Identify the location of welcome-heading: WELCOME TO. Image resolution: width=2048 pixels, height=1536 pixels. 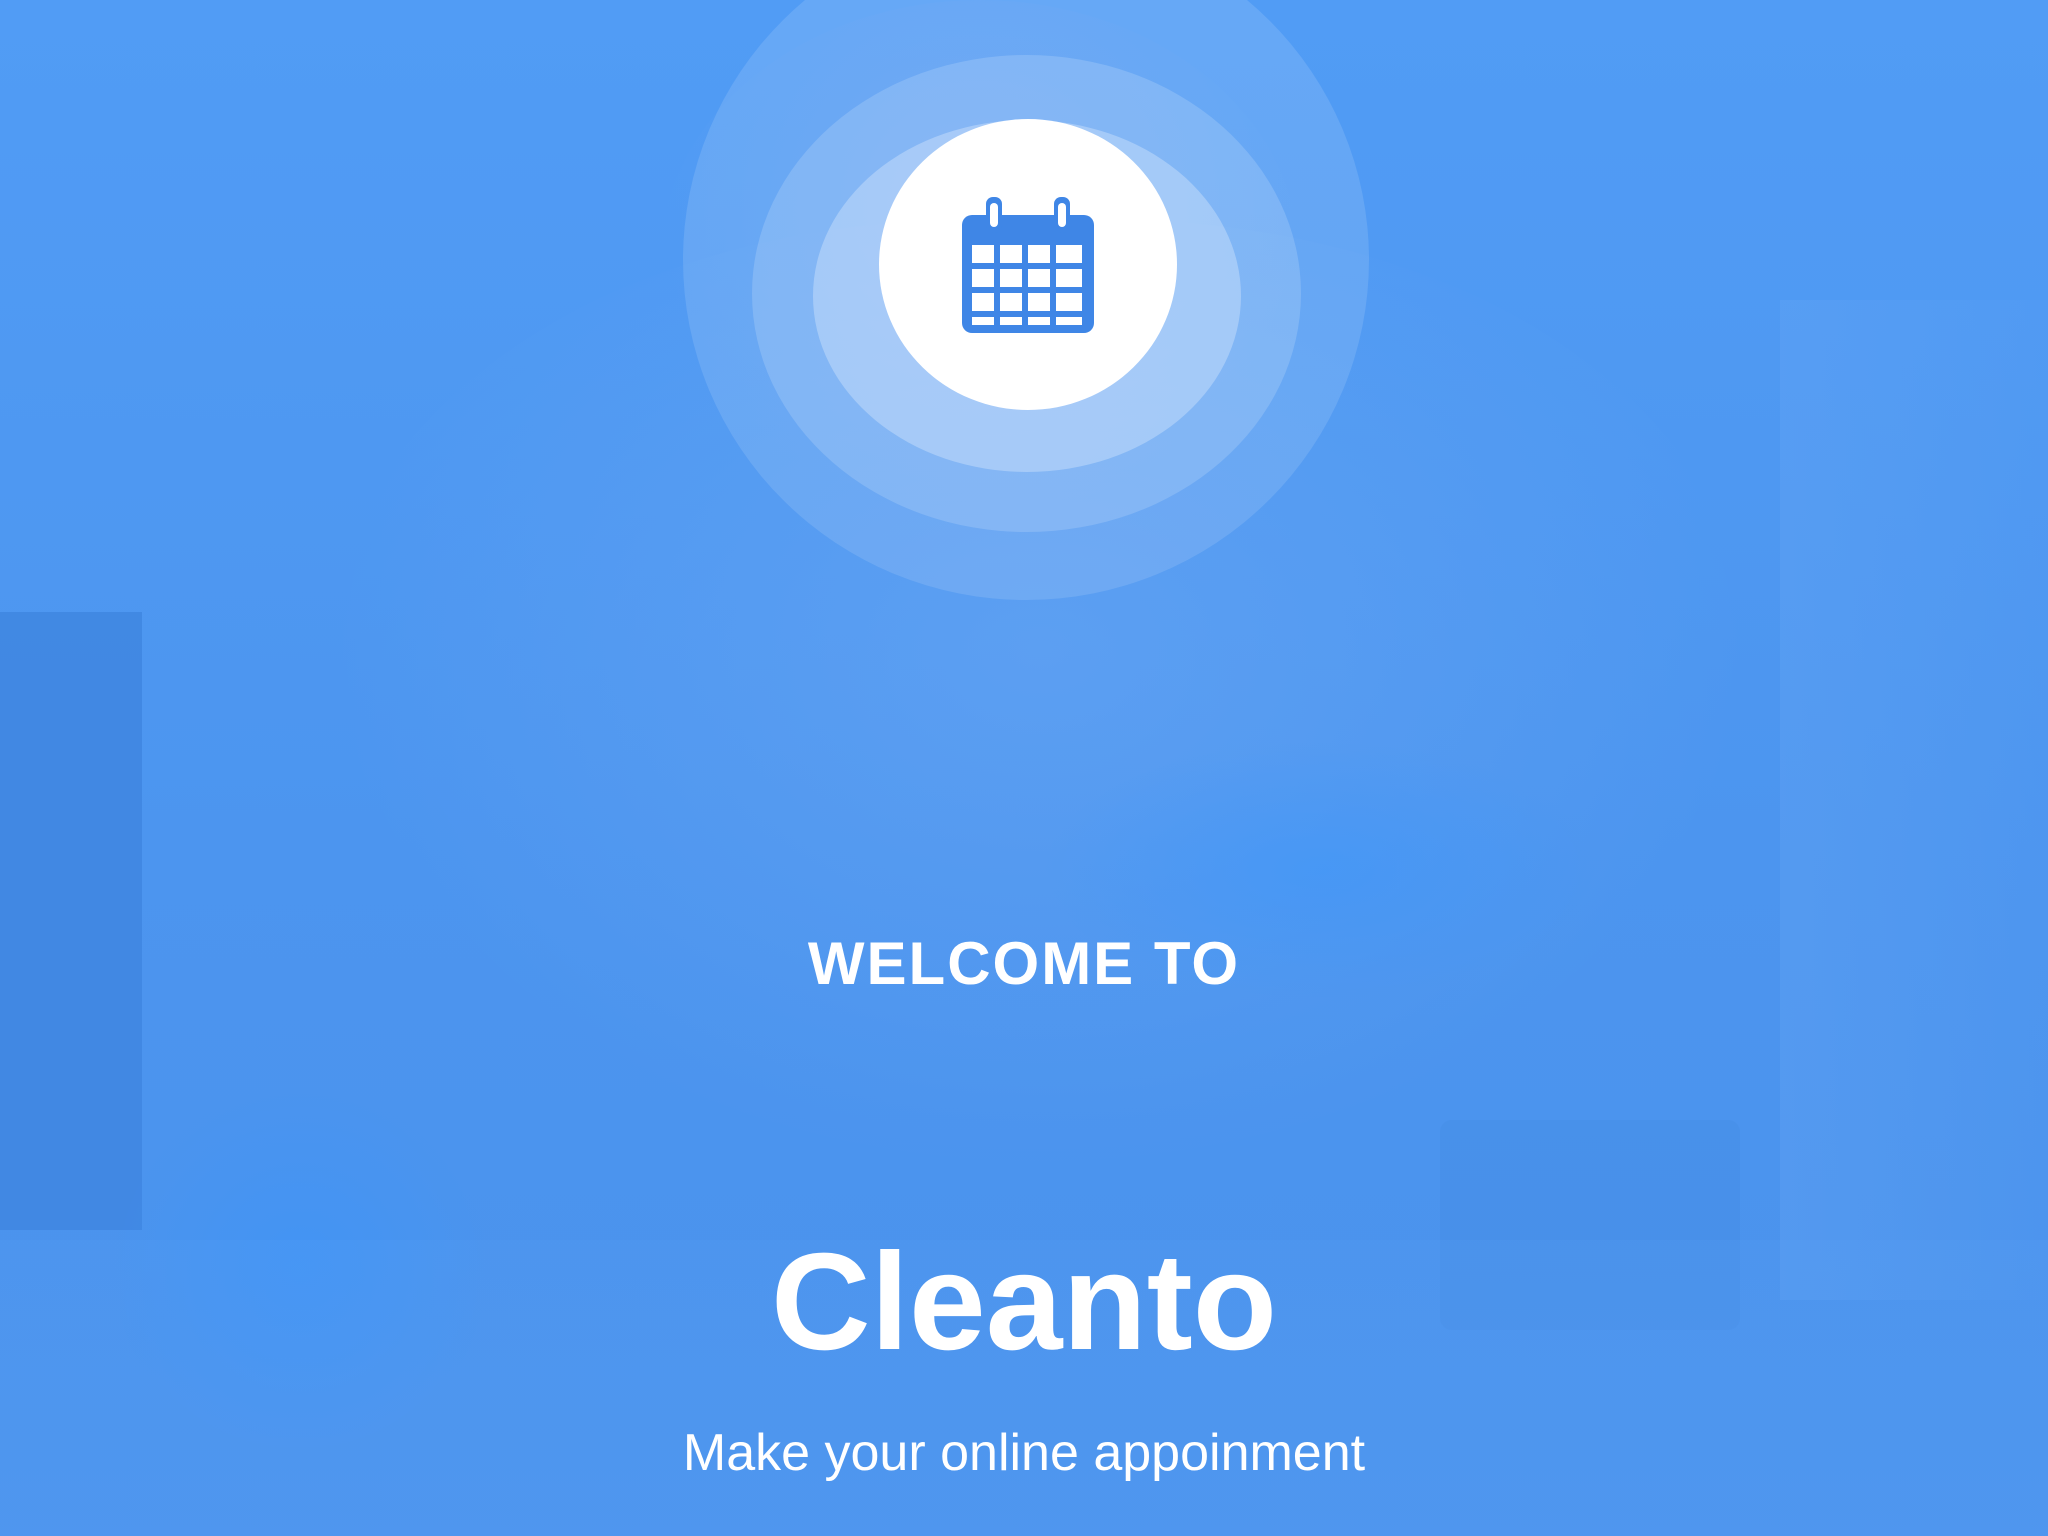
(1024, 963).